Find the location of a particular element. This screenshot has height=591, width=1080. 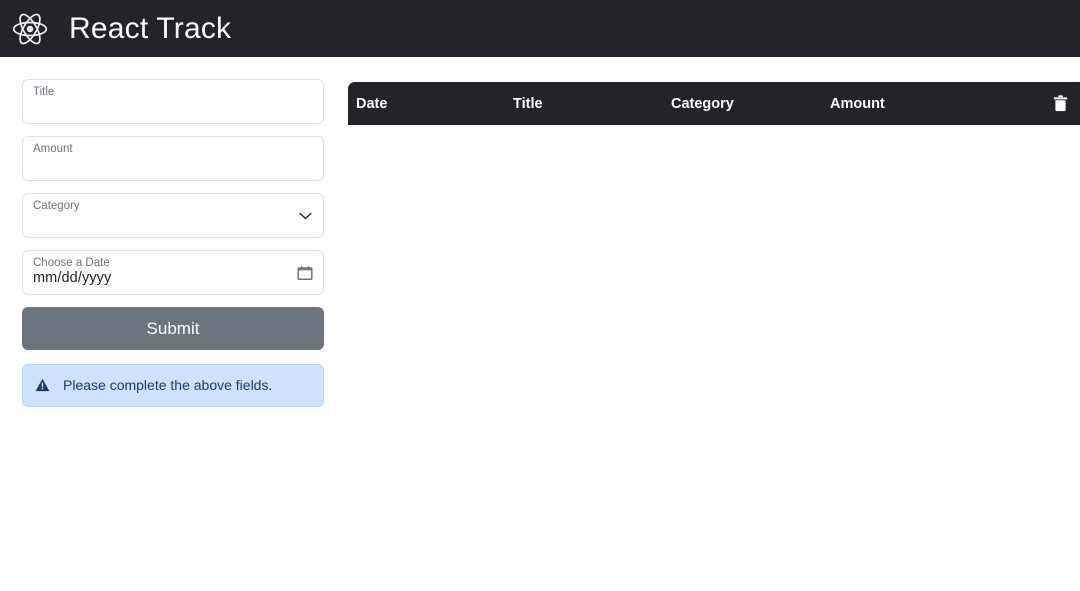

date-day-segment: dd is located at coordinates (70, 278).